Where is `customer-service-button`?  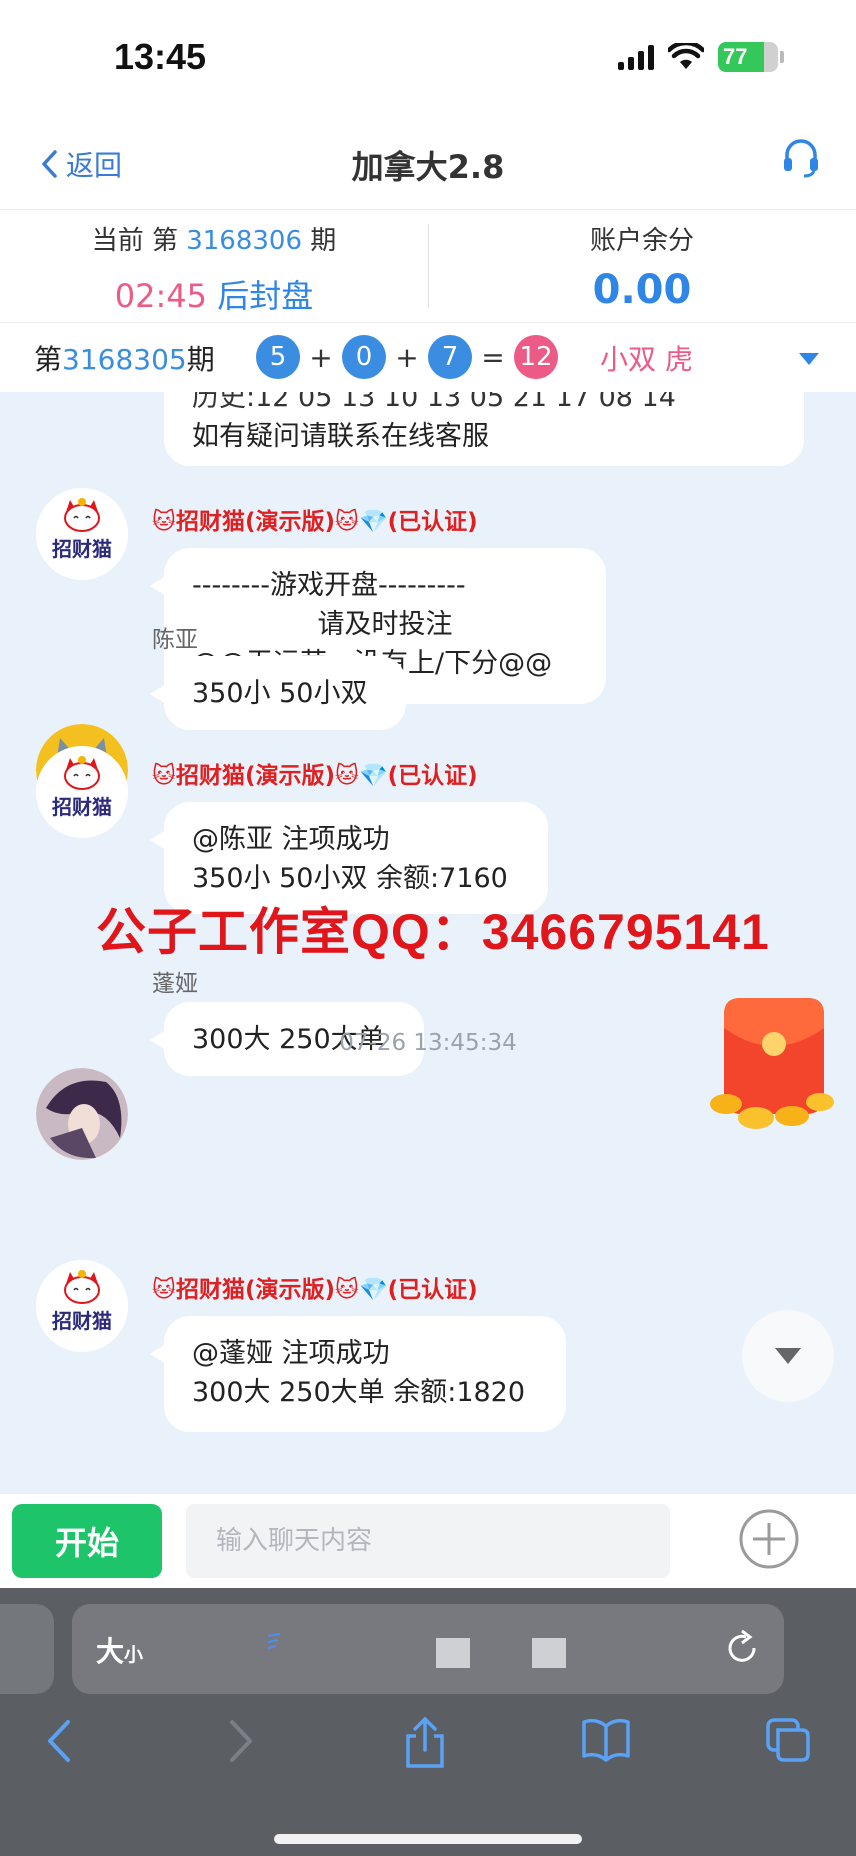
customer-service-button is located at coordinates (801, 160).